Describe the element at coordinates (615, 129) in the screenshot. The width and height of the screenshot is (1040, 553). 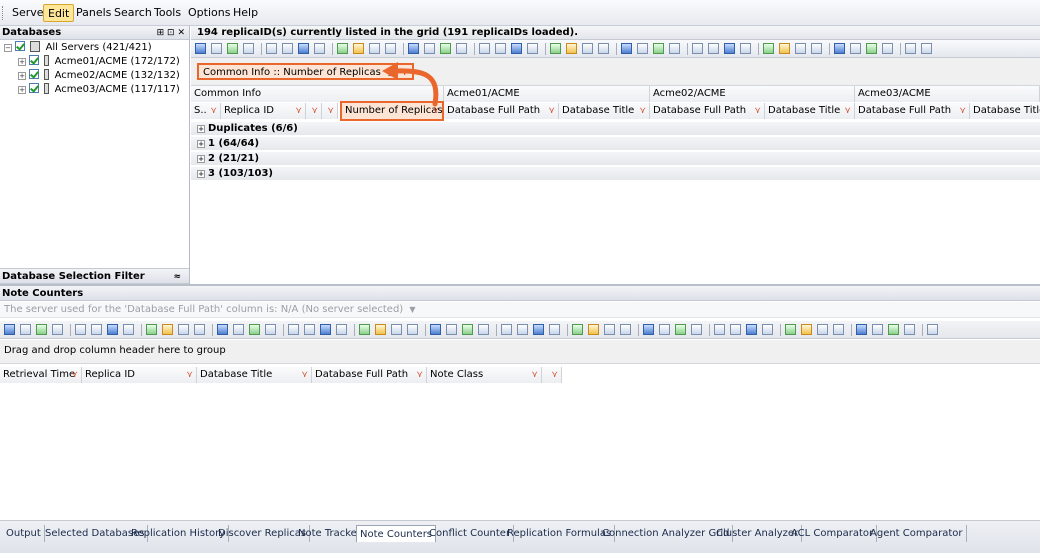
I see `group-row-duplicates: + Duplicates (6/6)` at that location.